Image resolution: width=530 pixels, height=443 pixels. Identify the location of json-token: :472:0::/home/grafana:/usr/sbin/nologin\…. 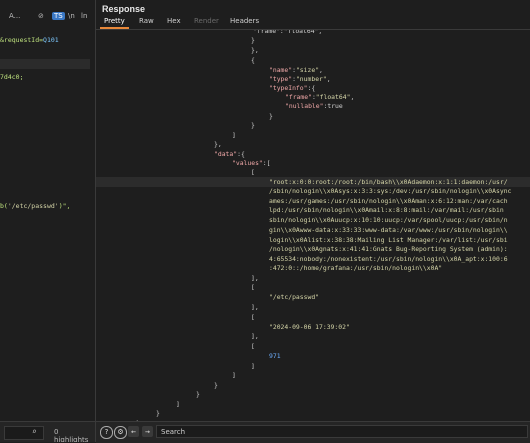
(356, 268).